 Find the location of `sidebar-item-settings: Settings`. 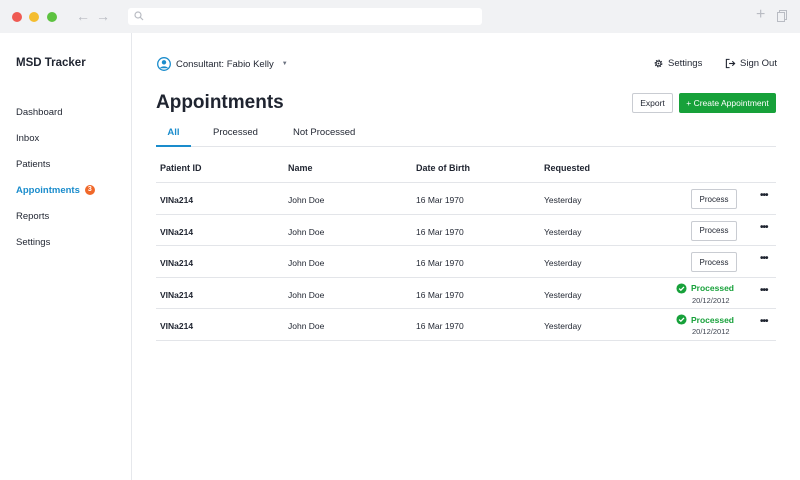

sidebar-item-settings: Settings is located at coordinates (55, 242).